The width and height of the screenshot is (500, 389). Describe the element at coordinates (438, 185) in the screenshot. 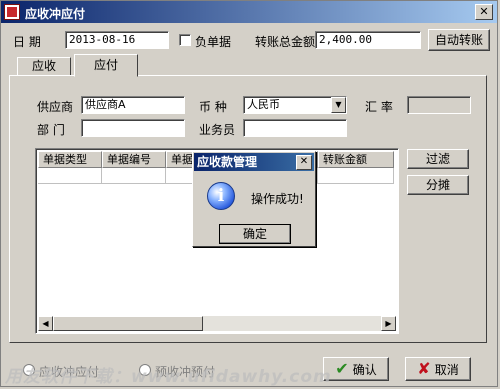

I see `split-button: 分摊` at that location.